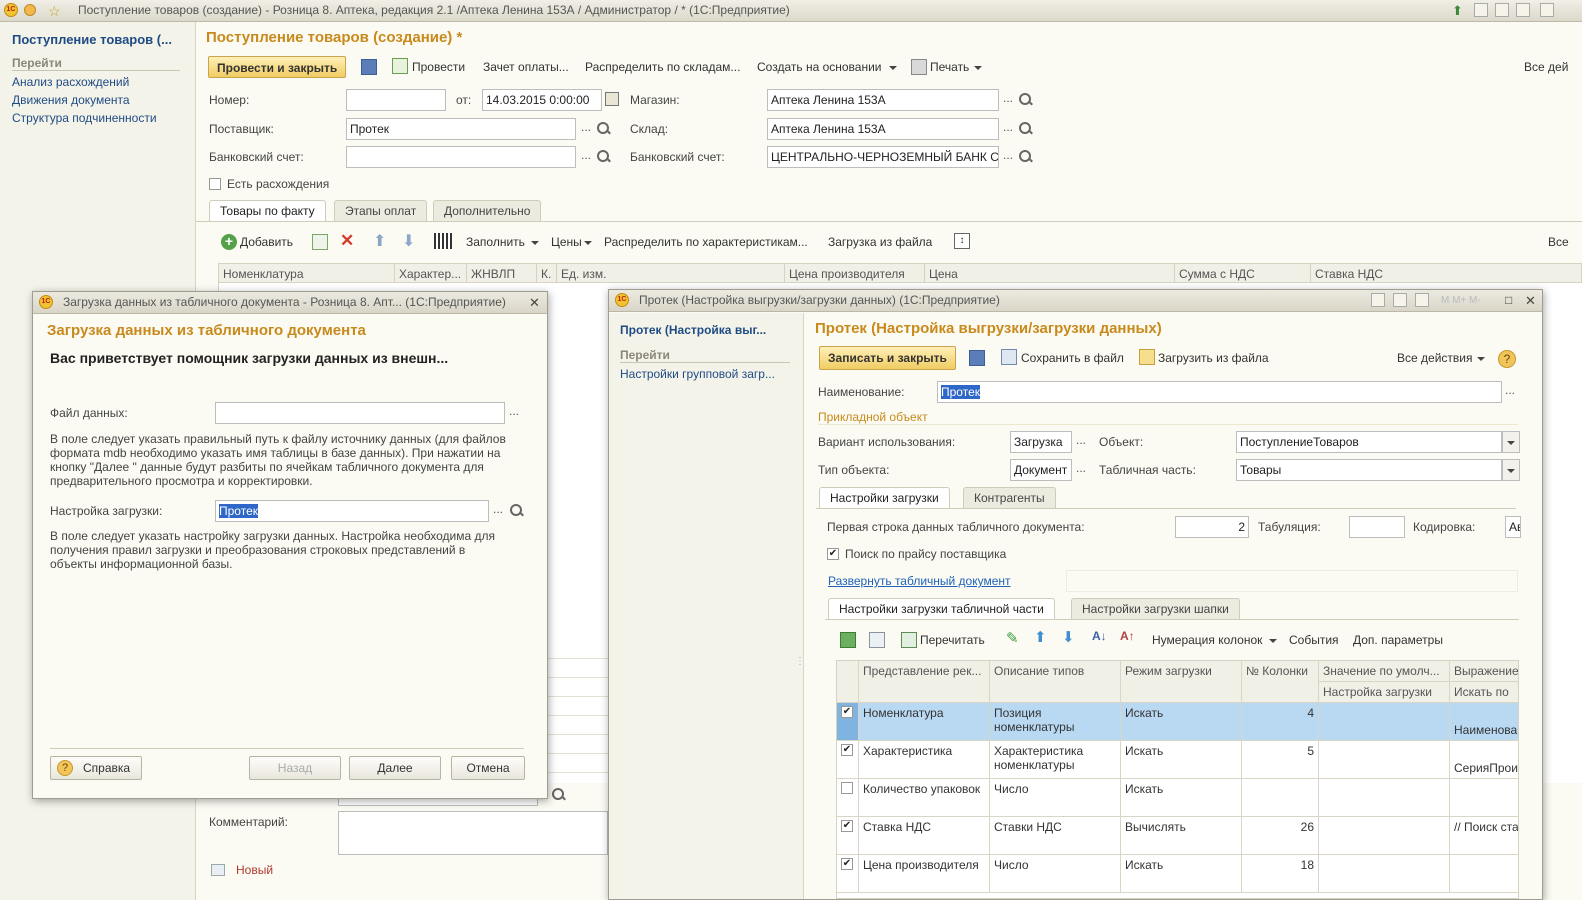  Describe the element at coordinates (542, 100) in the screenshot. I see `date-field: 14.03.2015 0:00:00` at that location.